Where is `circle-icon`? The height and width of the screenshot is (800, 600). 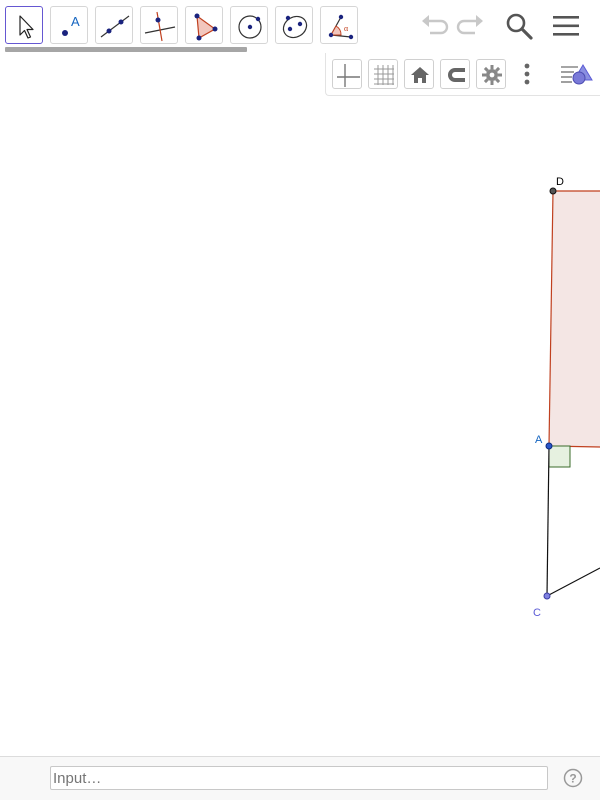 circle-icon is located at coordinates (250, 27).